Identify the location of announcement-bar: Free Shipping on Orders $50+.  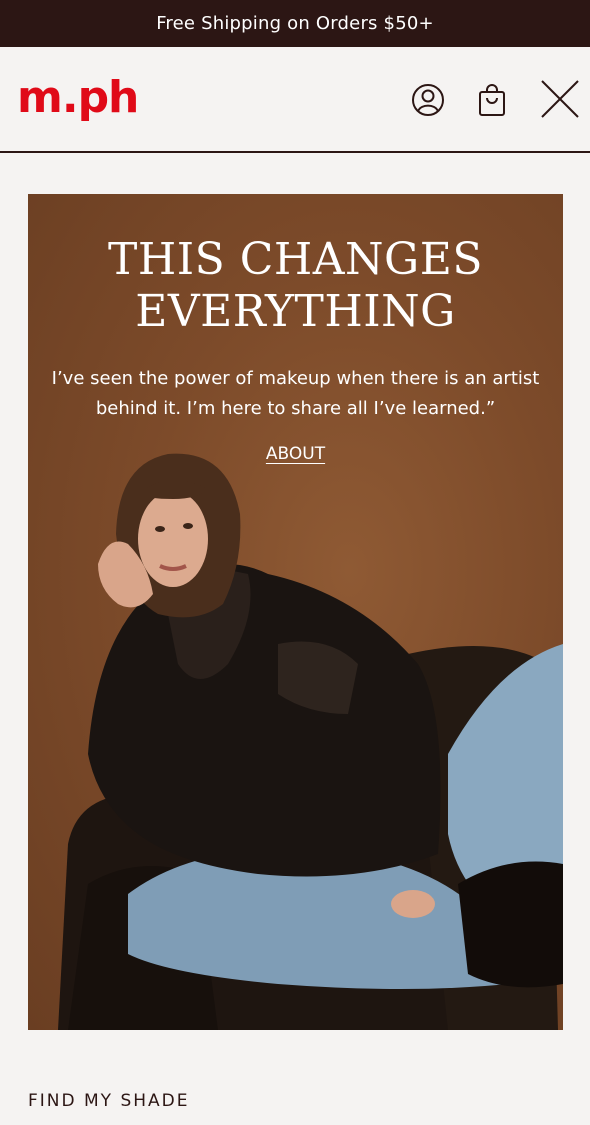
(295, 23).